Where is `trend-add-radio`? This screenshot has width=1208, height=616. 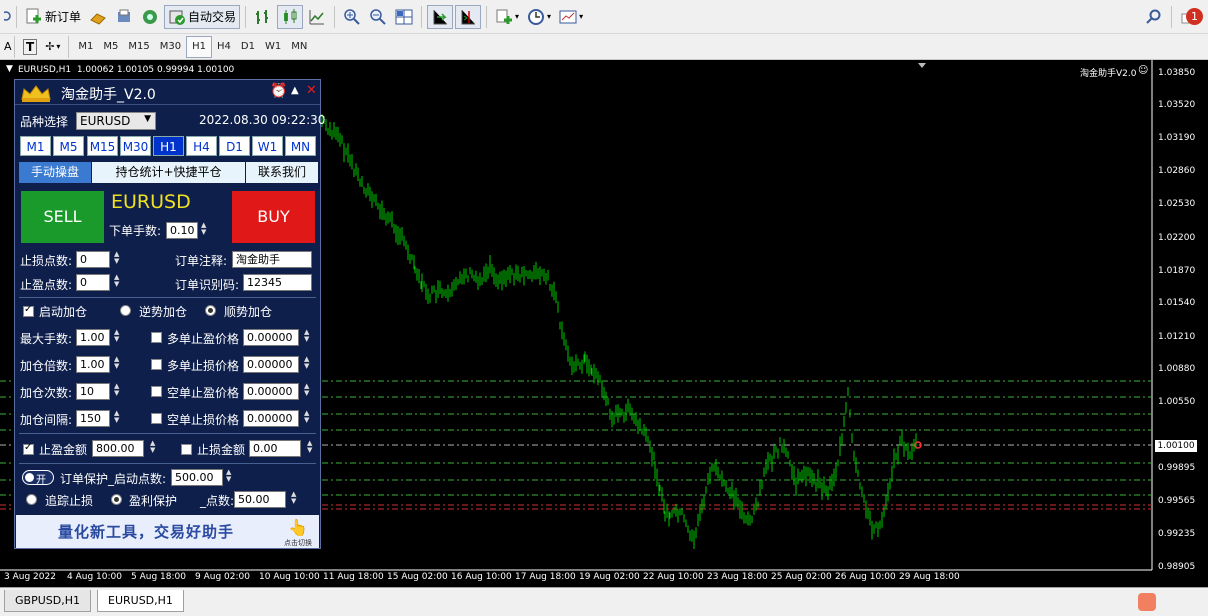
trend-add-radio is located at coordinates (210, 310).